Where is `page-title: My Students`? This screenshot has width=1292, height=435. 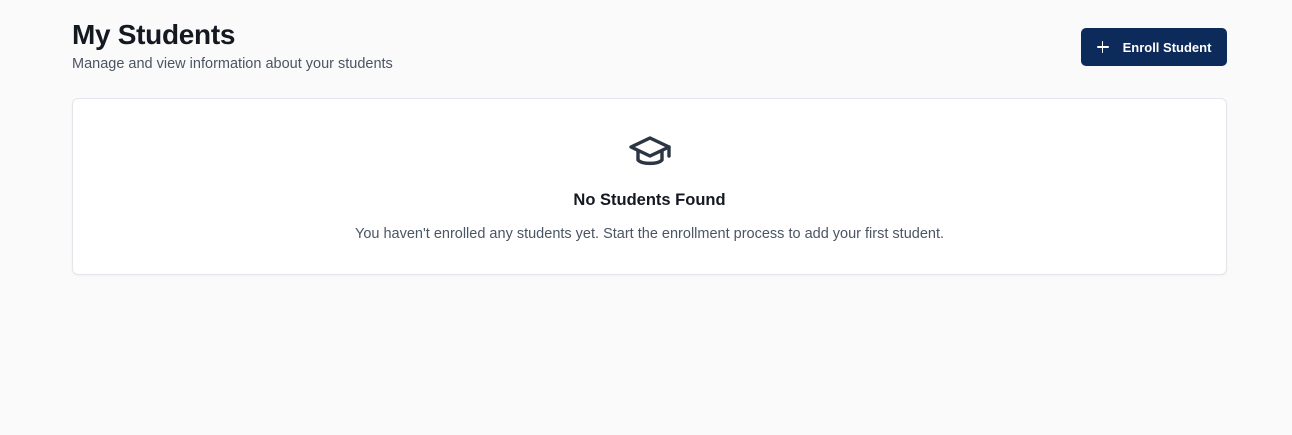 page-title: My Students is located at coordinates (154, 34).